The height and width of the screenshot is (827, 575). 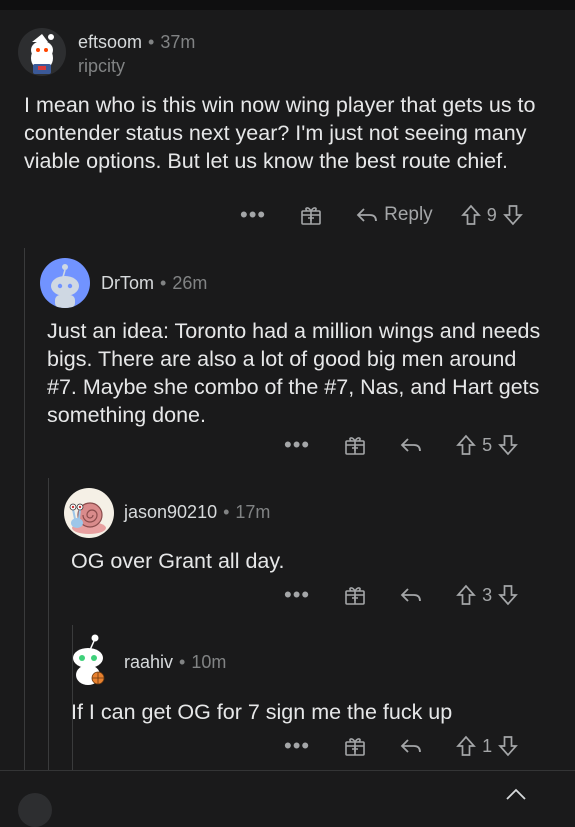 I want to click on score: 5, so click(x=487, y=444).